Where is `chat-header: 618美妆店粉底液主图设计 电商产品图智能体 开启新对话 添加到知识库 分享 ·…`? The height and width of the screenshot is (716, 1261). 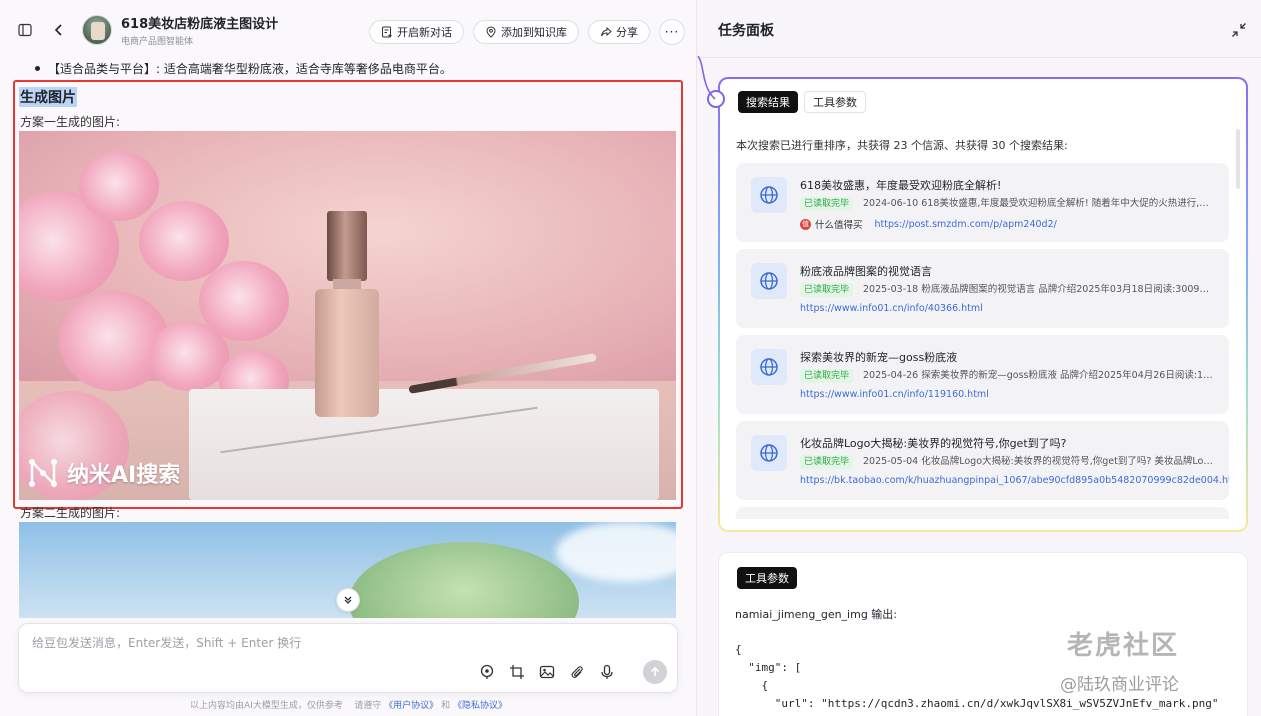
chat-header: 618美妆店粉底液主图设计 电商产品图智能体 开启新对话 添加到知识库 分享 ·… is located at coordinates (348, 30).